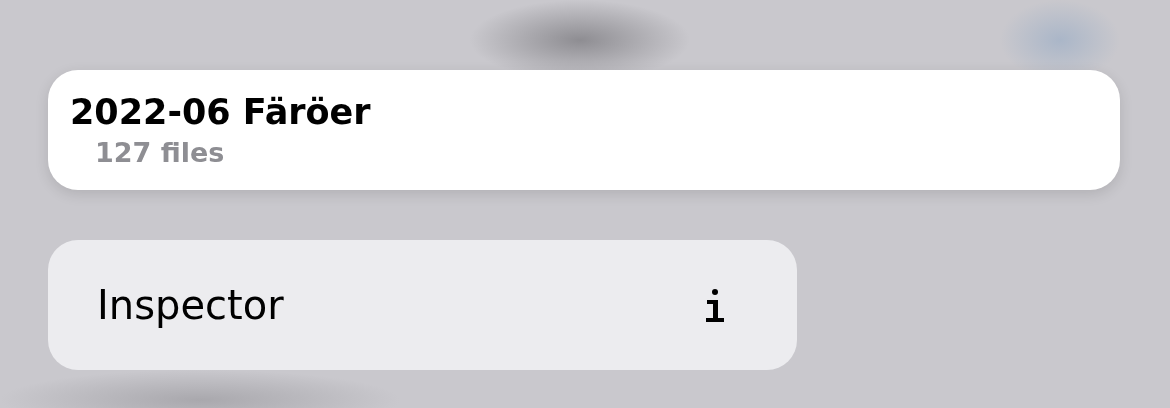  Describe the element at coordinates (220, 112) in the screenshot. I see `folder-title: 2022-06 Färöer` at that location.